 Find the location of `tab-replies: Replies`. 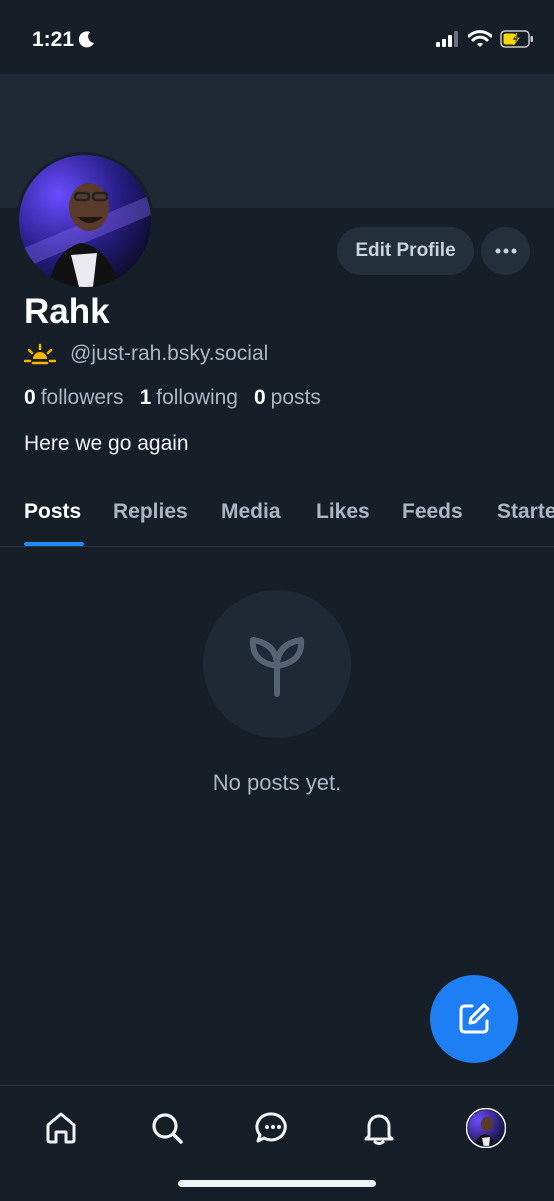

tab-replies: Replies is located at coordinates (150, 512).